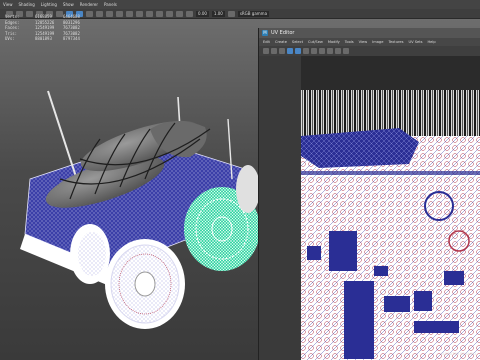 This screenshot has height=360, width=480. Describe the element at coordinates (349, 42) in the screenshot. I see `uv-menu-tools: Tools` at that location.